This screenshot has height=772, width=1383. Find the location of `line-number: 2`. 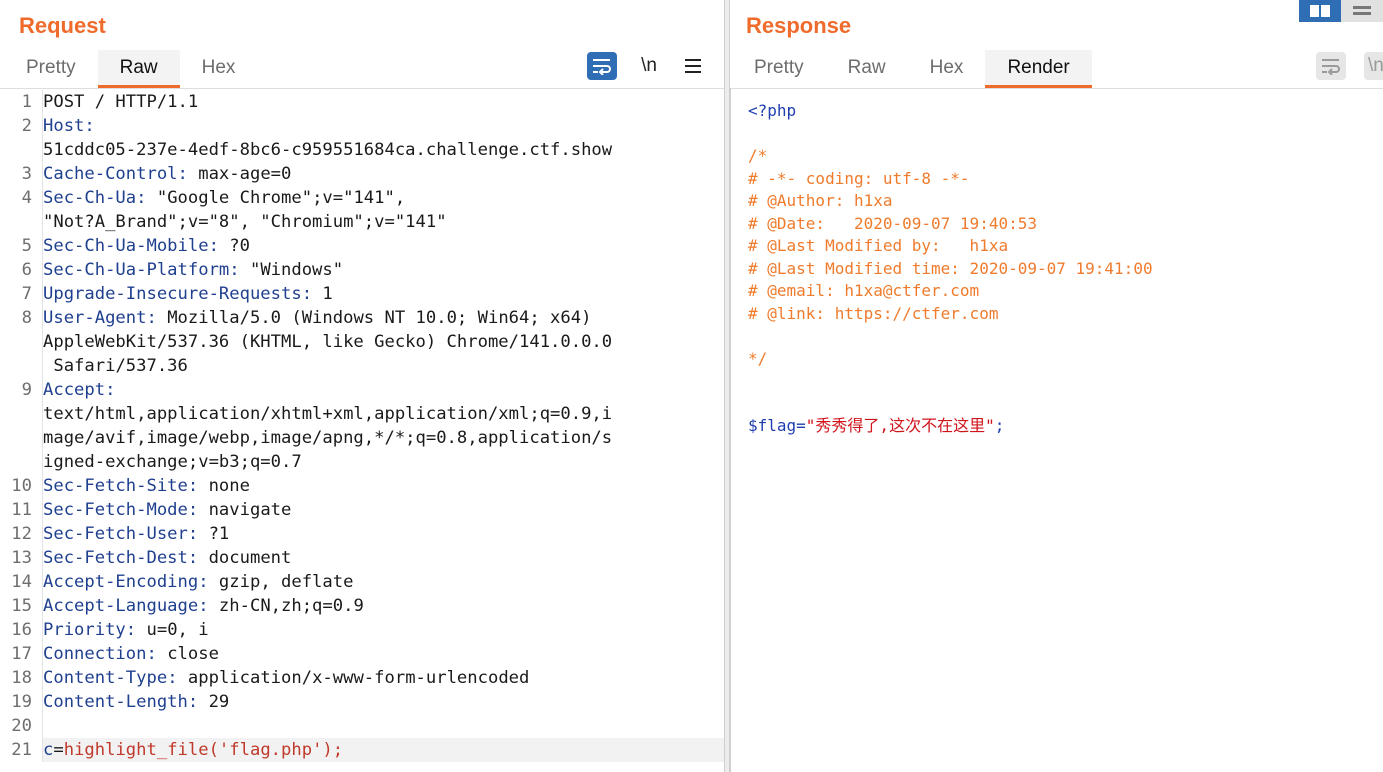

line-number: 2 is located at coordinates (26, 126).